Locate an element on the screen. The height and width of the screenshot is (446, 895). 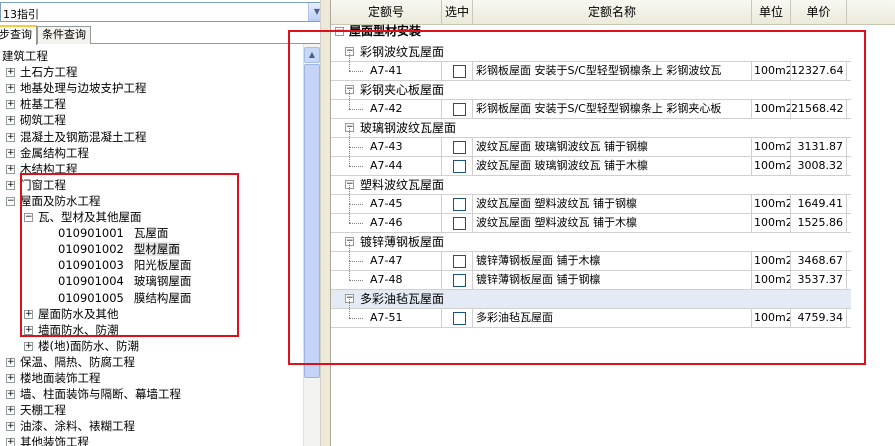
grid-item-row: A7-43 波纹瓦屋面 玻璃钢波纹瓦 铺于钢檩 100m2 3131.87 is located at coordinates (591, 142).